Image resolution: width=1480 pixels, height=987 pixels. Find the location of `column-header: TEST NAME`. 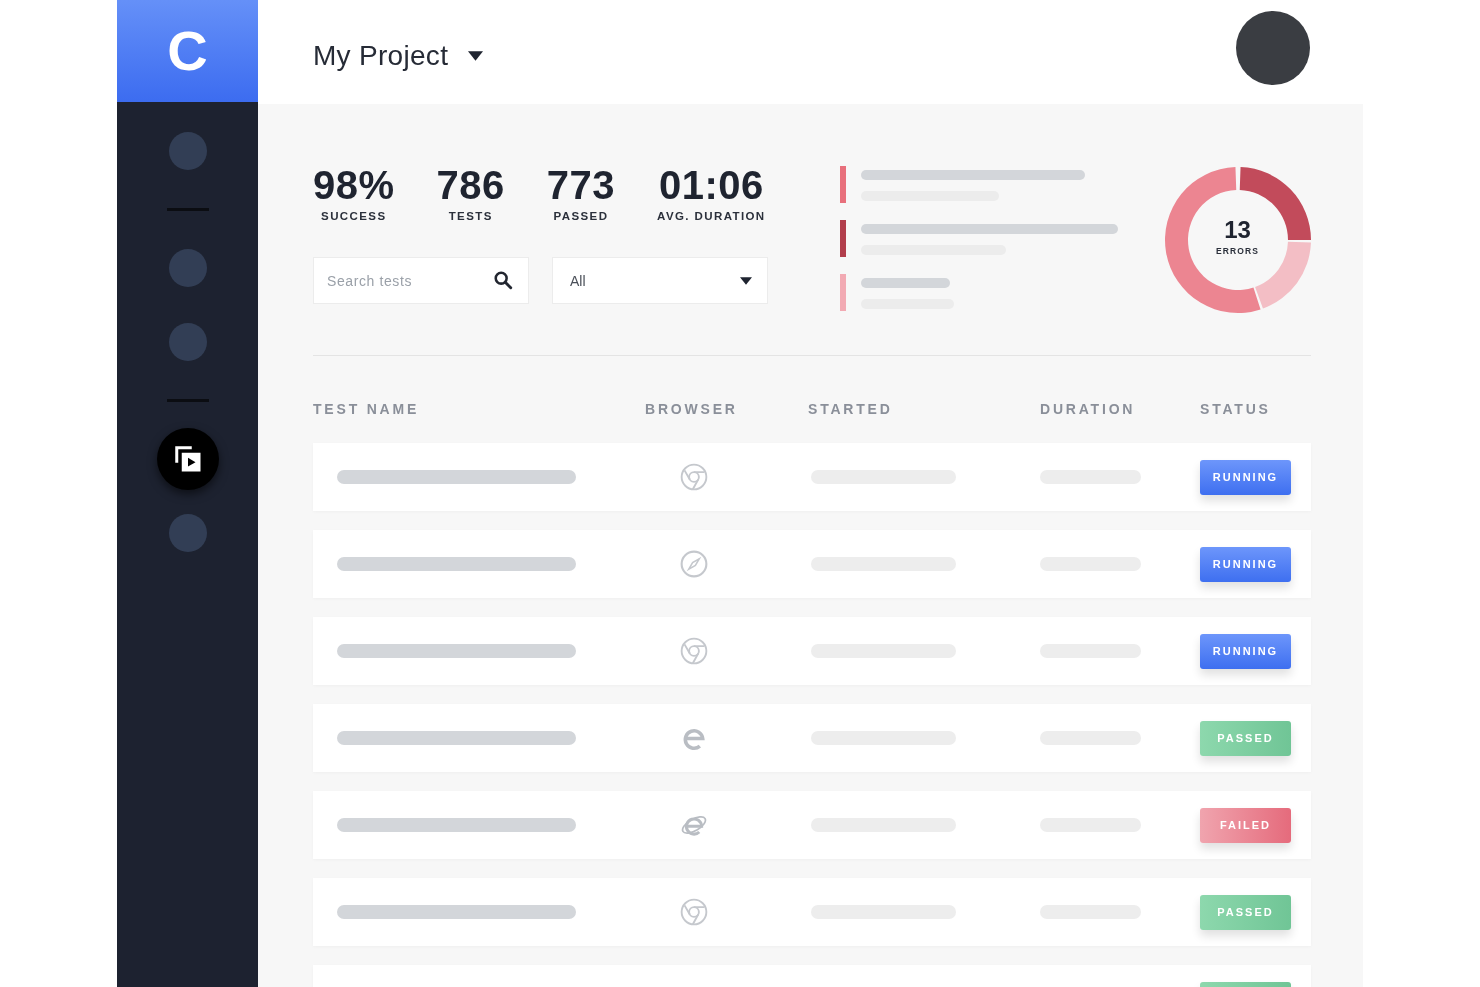

column-header: TEST NAME is located at coordinates (366, 409).